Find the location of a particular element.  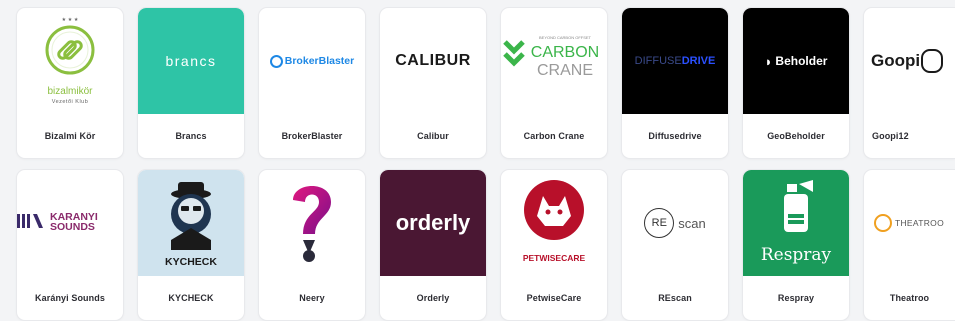

partner-card-kycheck: KYCHECK KYCHECK is located at coordinates (191, 245).